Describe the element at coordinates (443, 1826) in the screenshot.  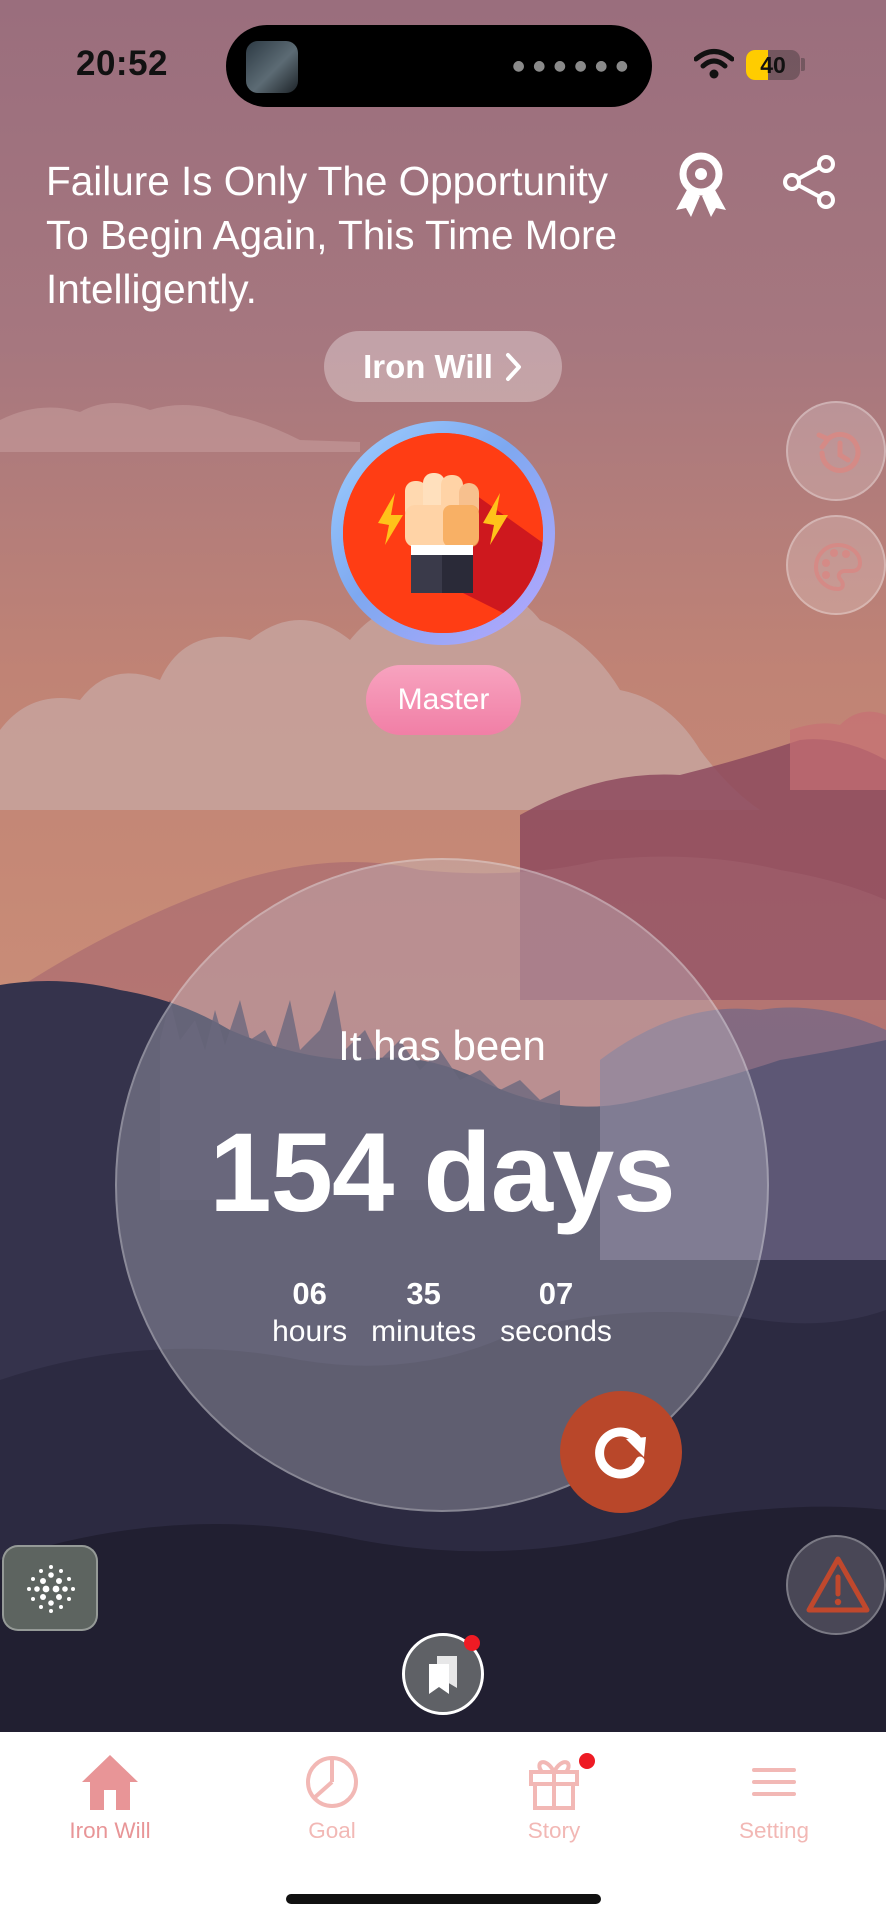
I see `bottom-tab-bar: Iron Will Goal Story Setting` at that location.